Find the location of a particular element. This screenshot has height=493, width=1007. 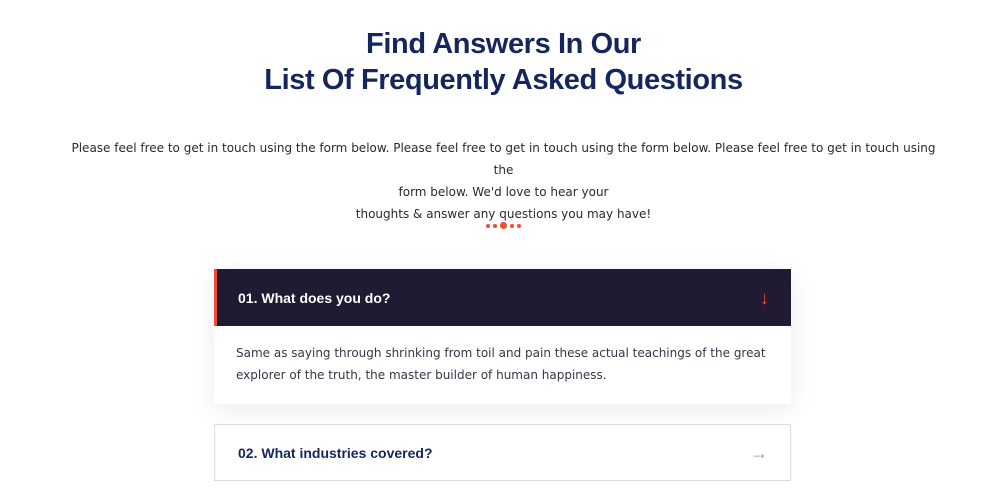

faq-question-2-label: 02. What industries covered? is located at coordinates (335, 452).